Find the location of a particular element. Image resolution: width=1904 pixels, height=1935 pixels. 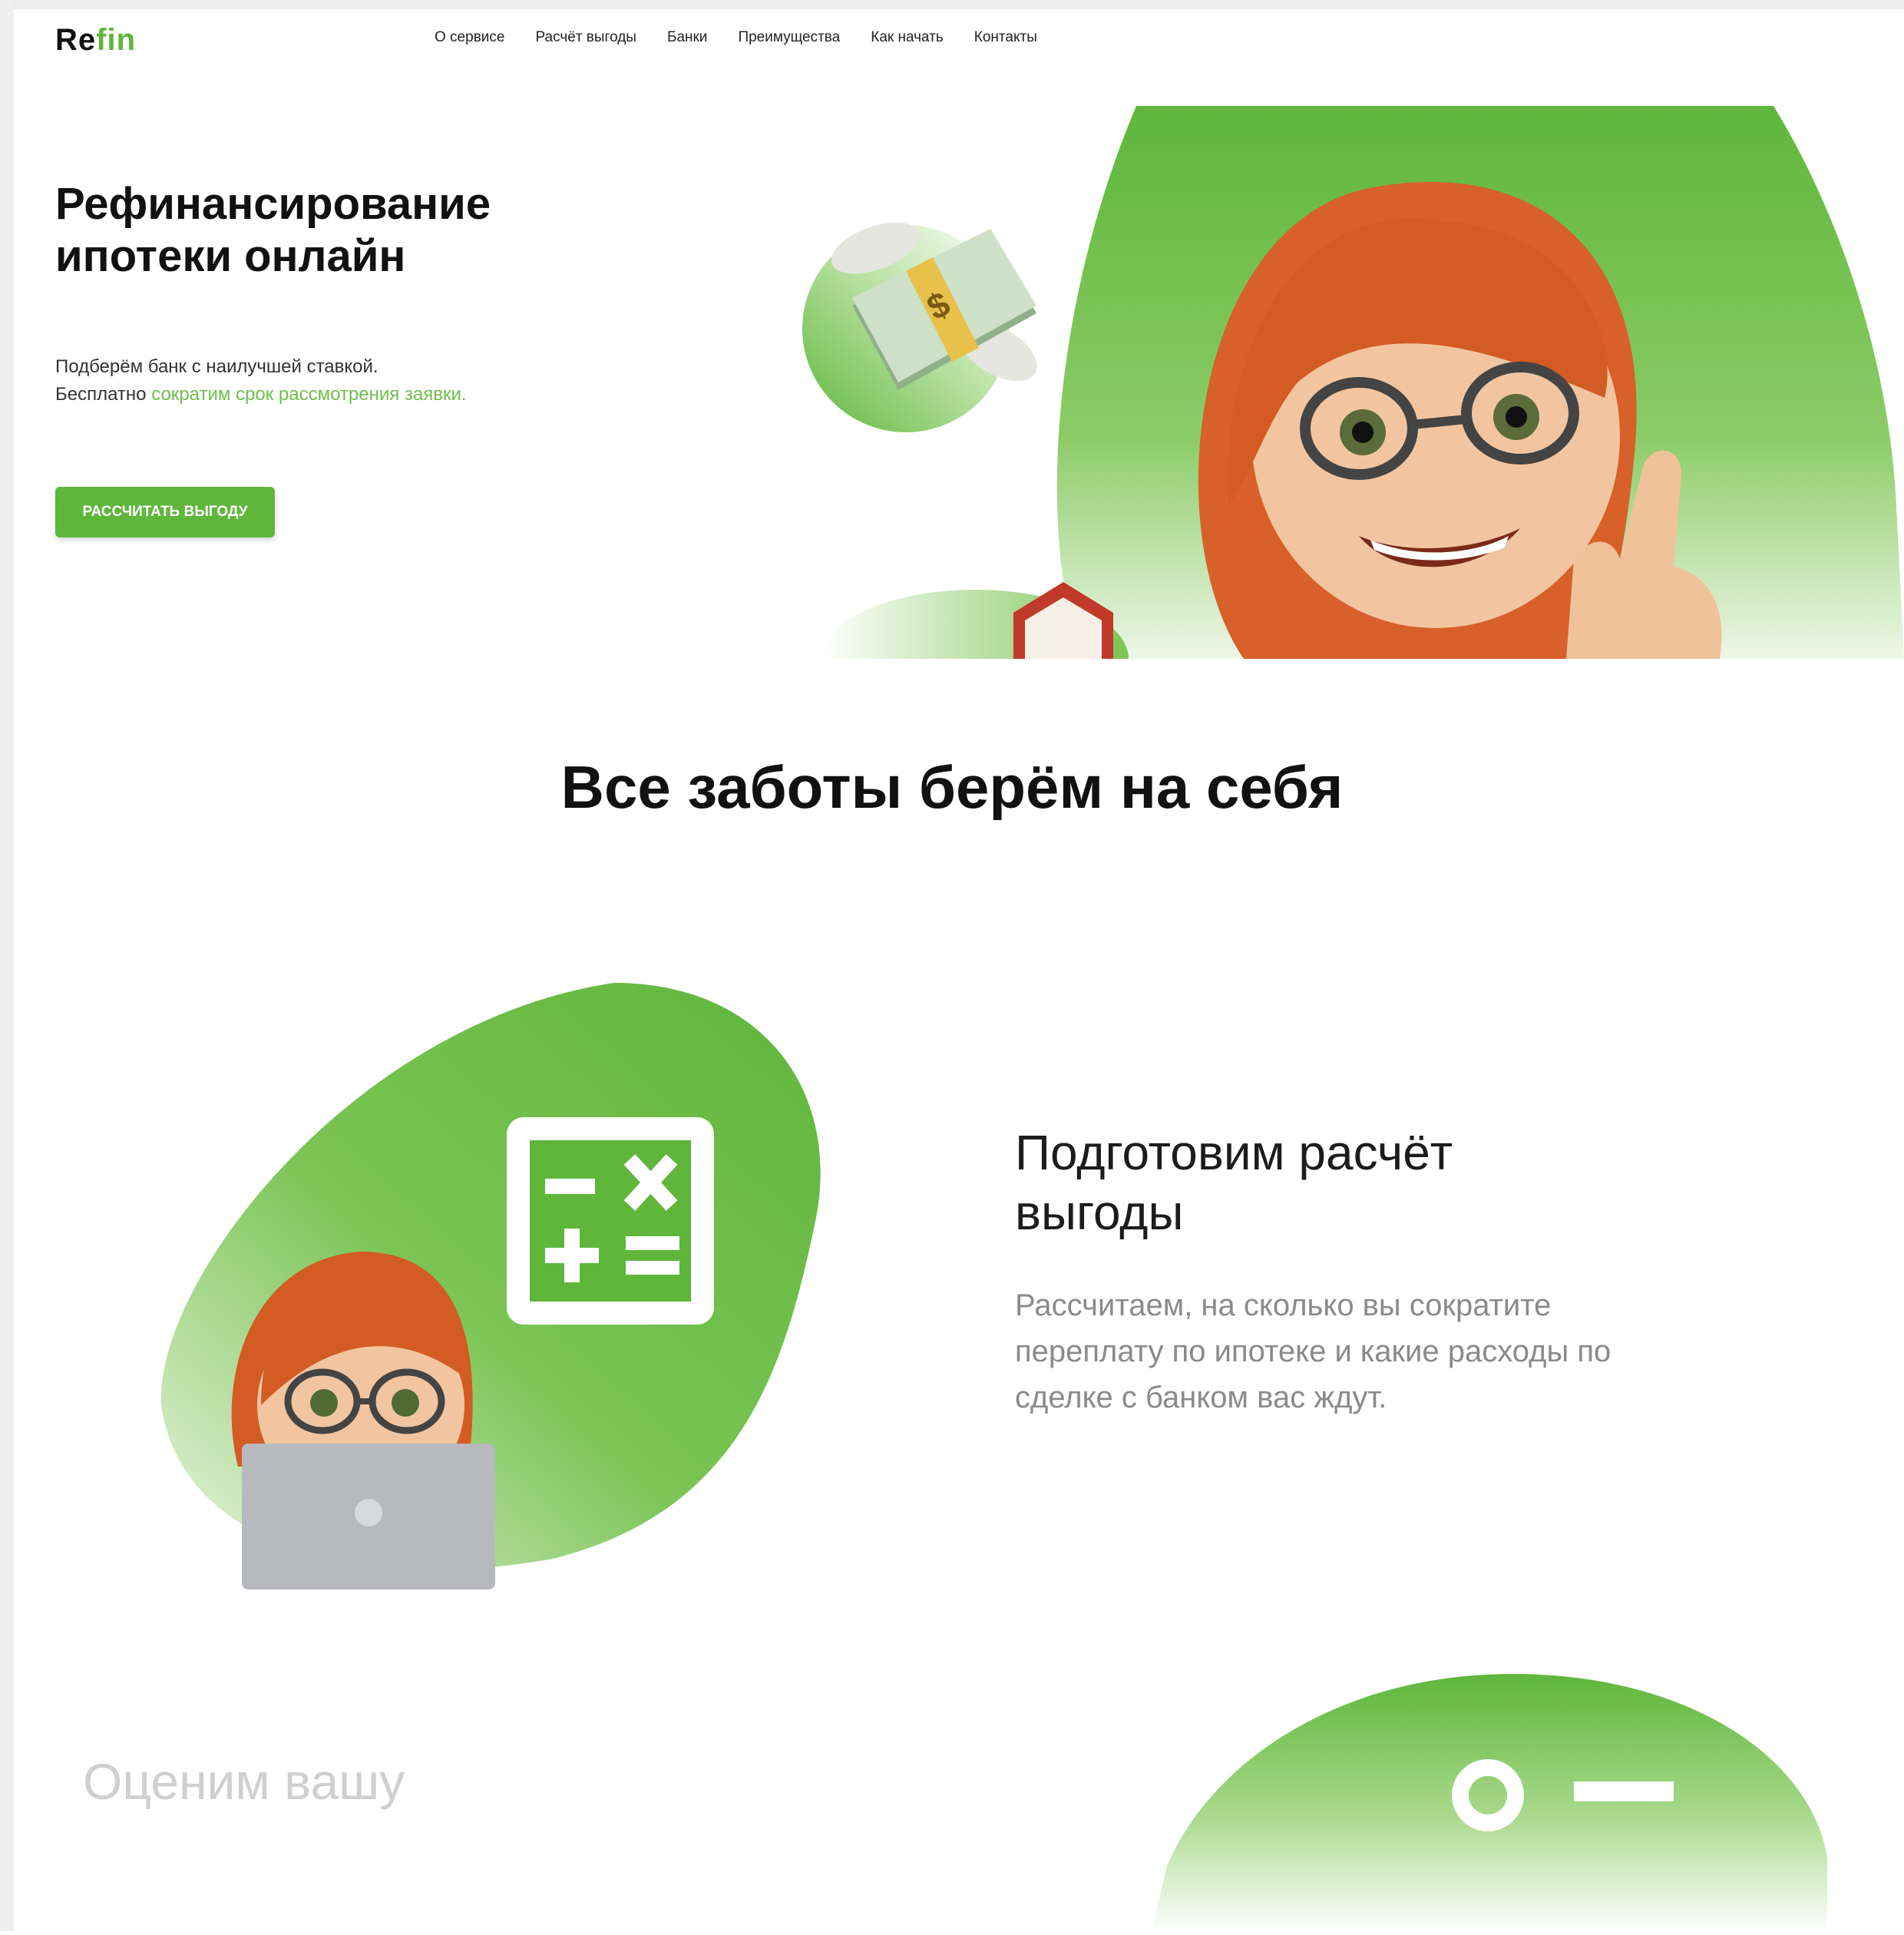

nav-item-advantages: Преимущества is located at coordinates (789, 37).